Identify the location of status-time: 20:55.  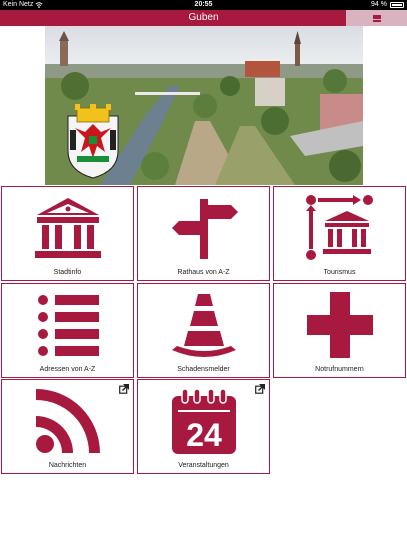
(203, 4).